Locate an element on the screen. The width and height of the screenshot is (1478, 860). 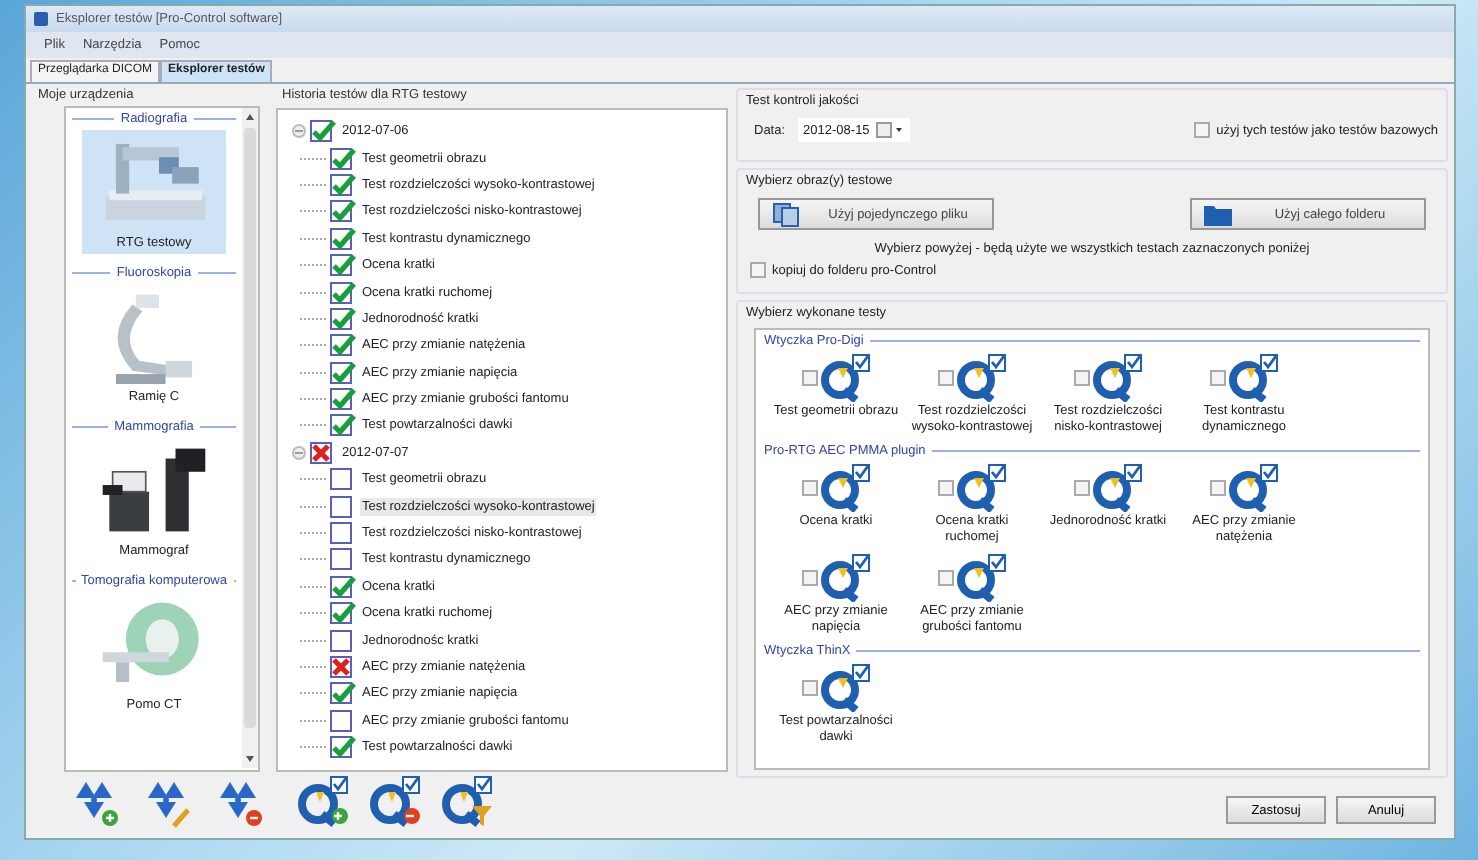
test-minus-button is located at coordinates (396, 802).